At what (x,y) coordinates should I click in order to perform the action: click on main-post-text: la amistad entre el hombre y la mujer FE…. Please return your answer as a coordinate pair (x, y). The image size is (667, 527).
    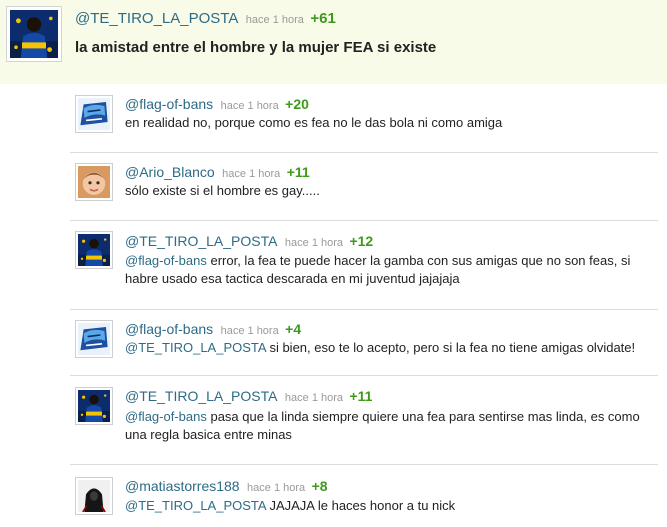
    Looking at the image, I should click on (256, 47).